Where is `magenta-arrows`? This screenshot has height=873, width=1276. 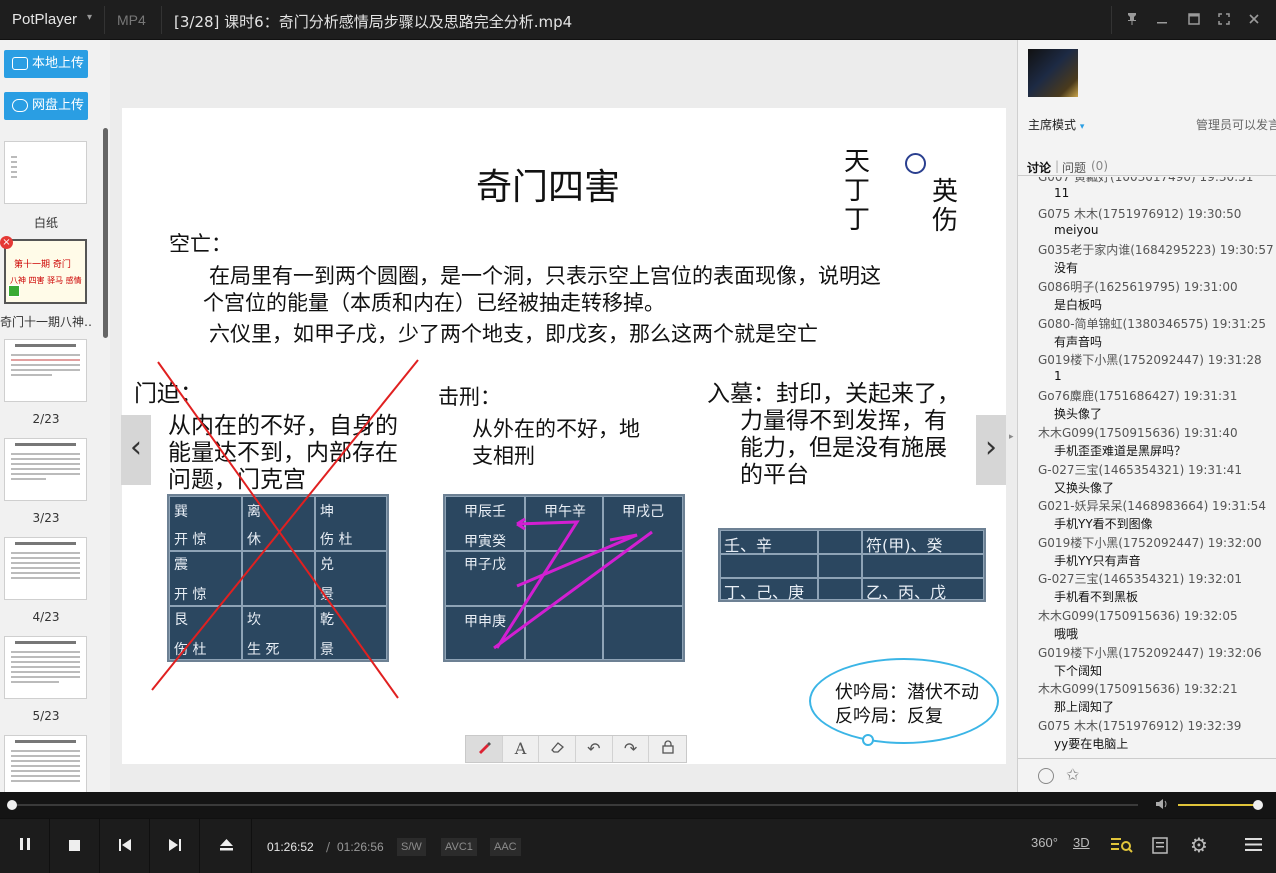 magenta-arrows is located at coordinates (573, 583).